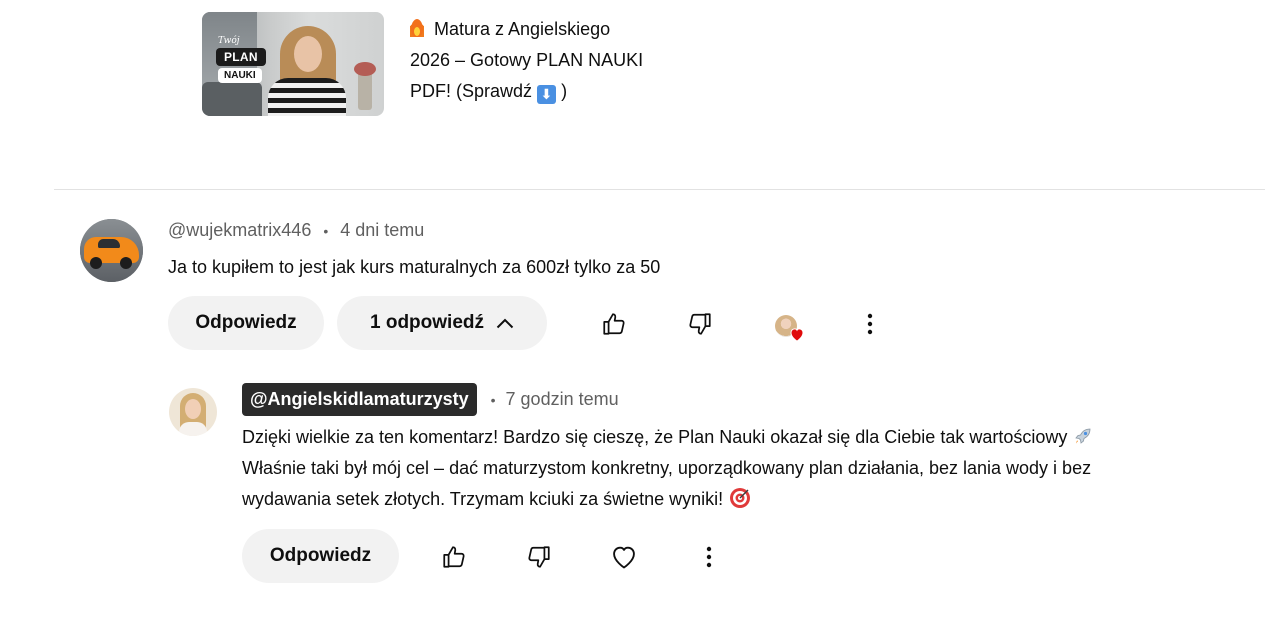 The image size is (1280, 640). What do you see at coordinates (1083, 436) in the screenshot?
I see `rocket-emoji-icon` at bounding box center [1083, 436].